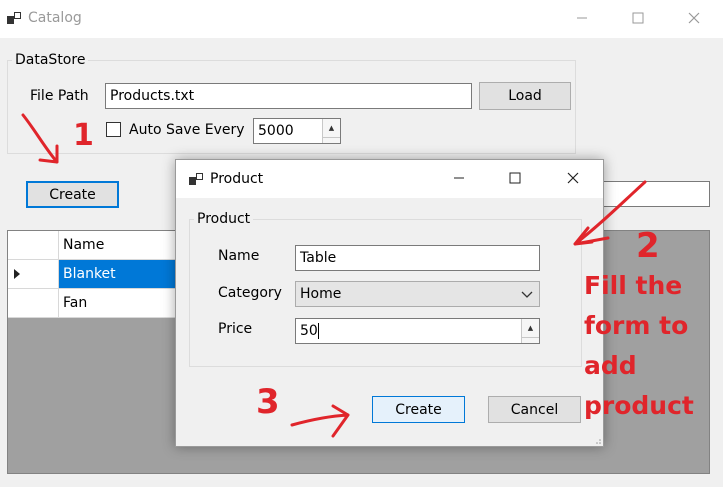 Image resolution: width=723 pixels, height=487 pixels. What do you see at coordinates (639, 346) in the screenshot?
I see `step-2-instructions: Fill the form to add product` at bounding box center [639, 346].